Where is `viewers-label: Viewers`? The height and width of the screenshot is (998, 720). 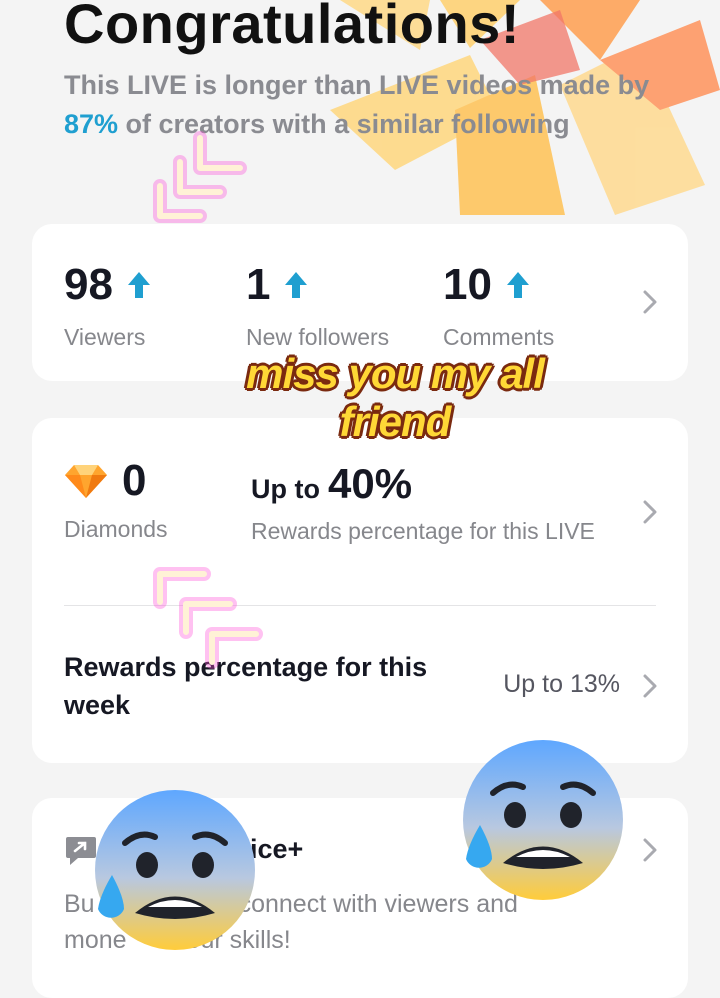 viewers-label: Viewers is located at coordinates (105, 337).